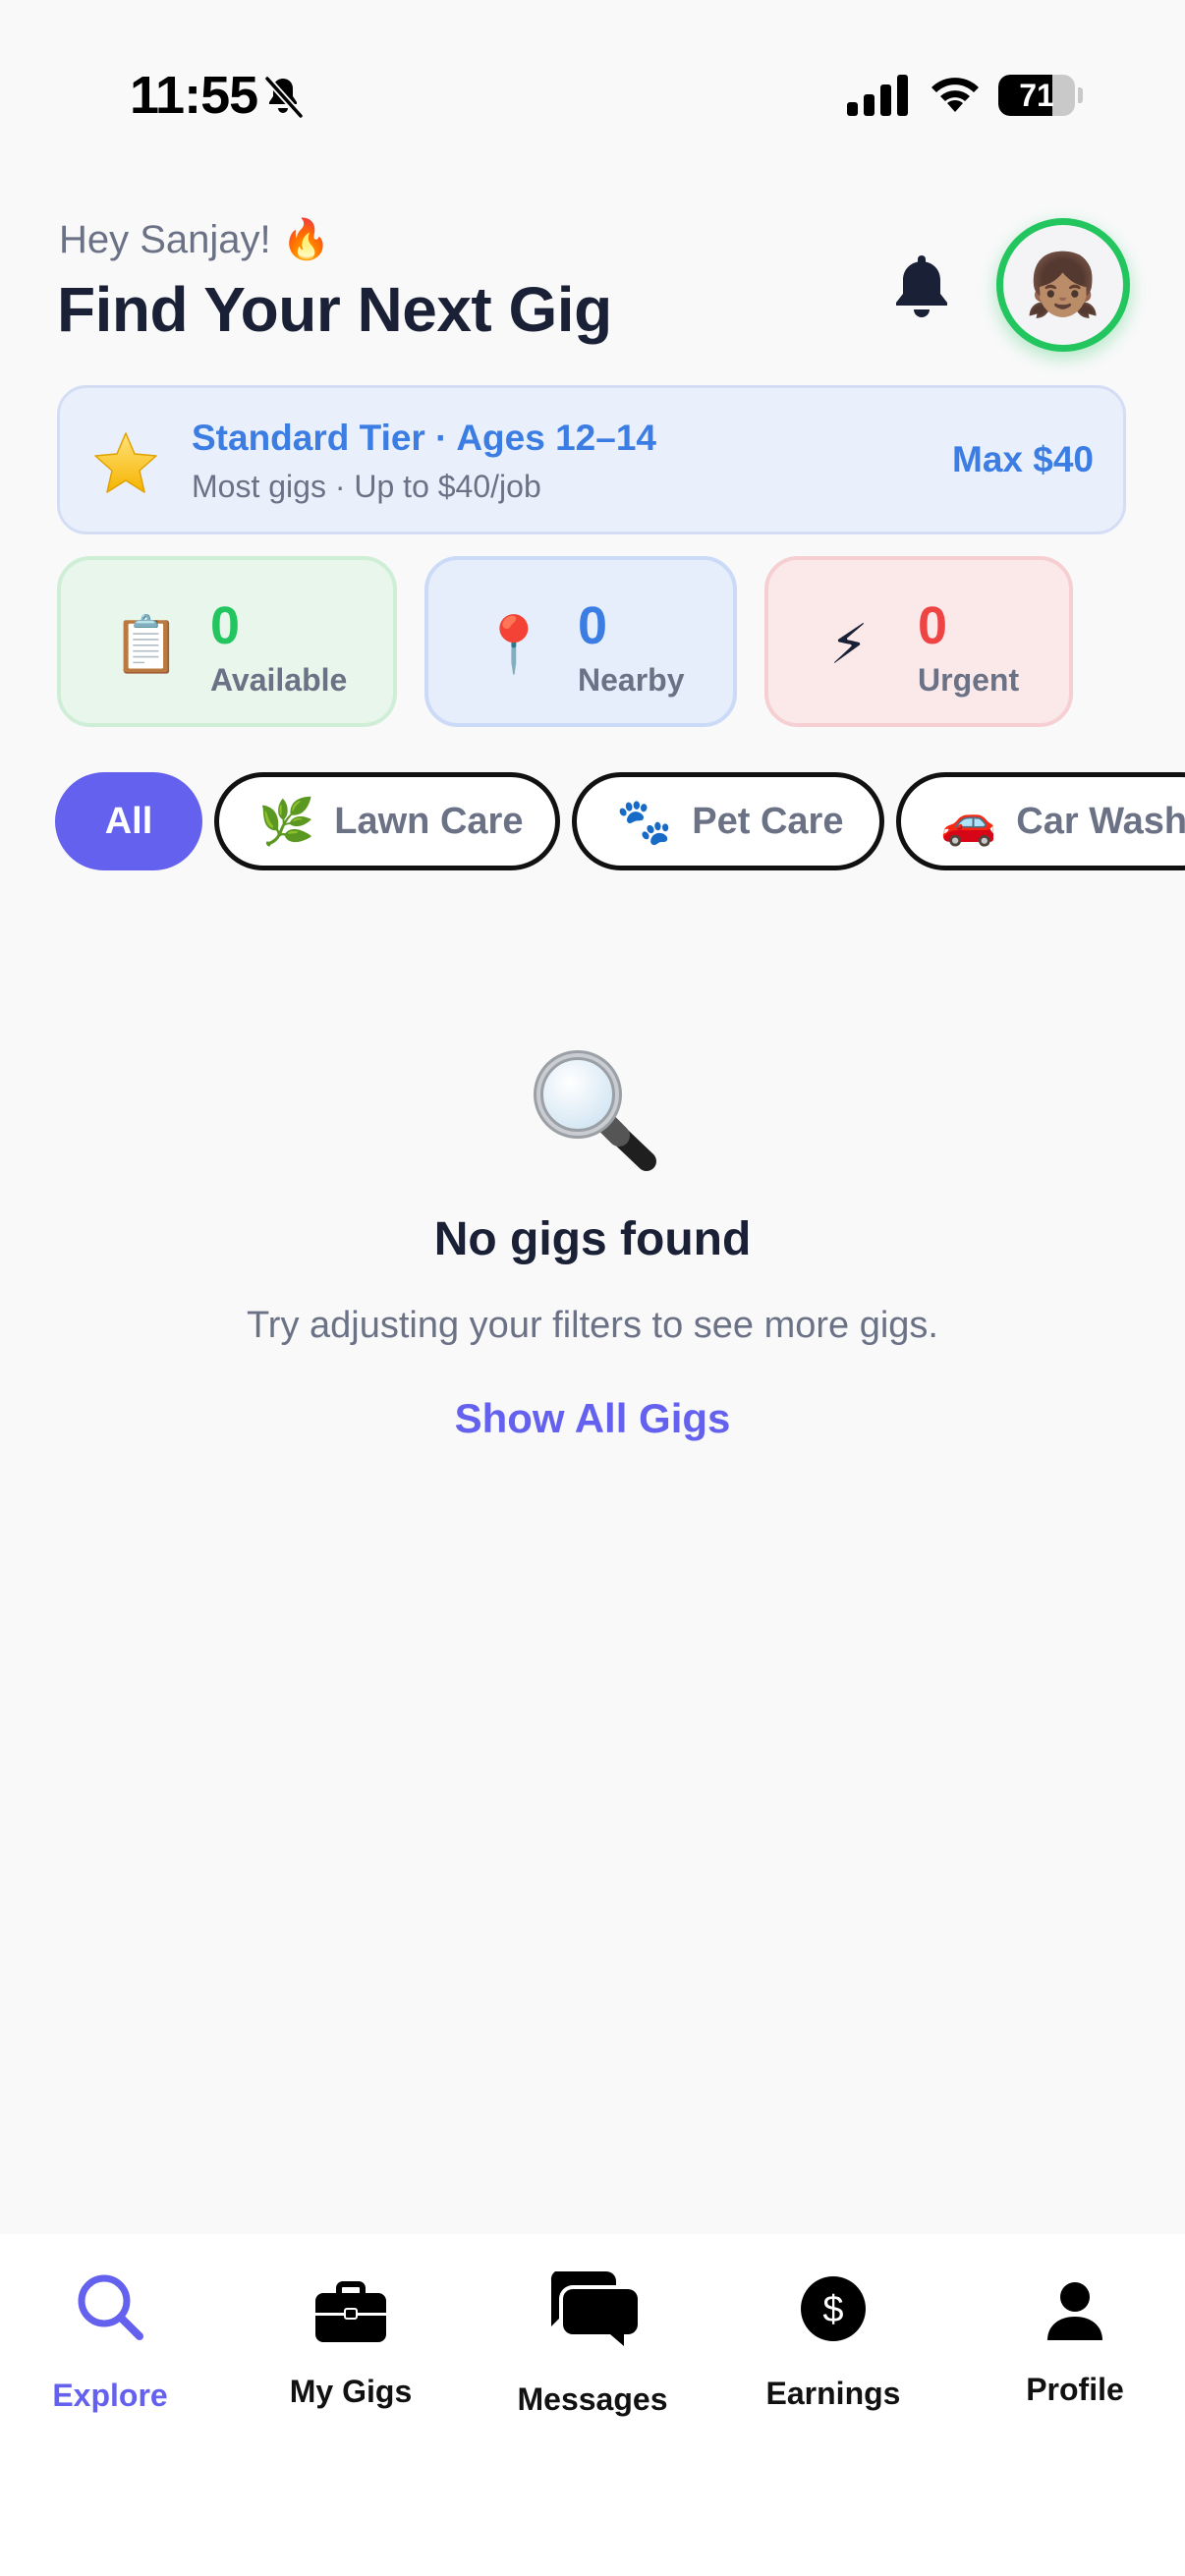 Image resolution: width=1185 pixels, height=2576 pixels. I want to click on page-title: Find Your Next Gig, so click(335, 309).